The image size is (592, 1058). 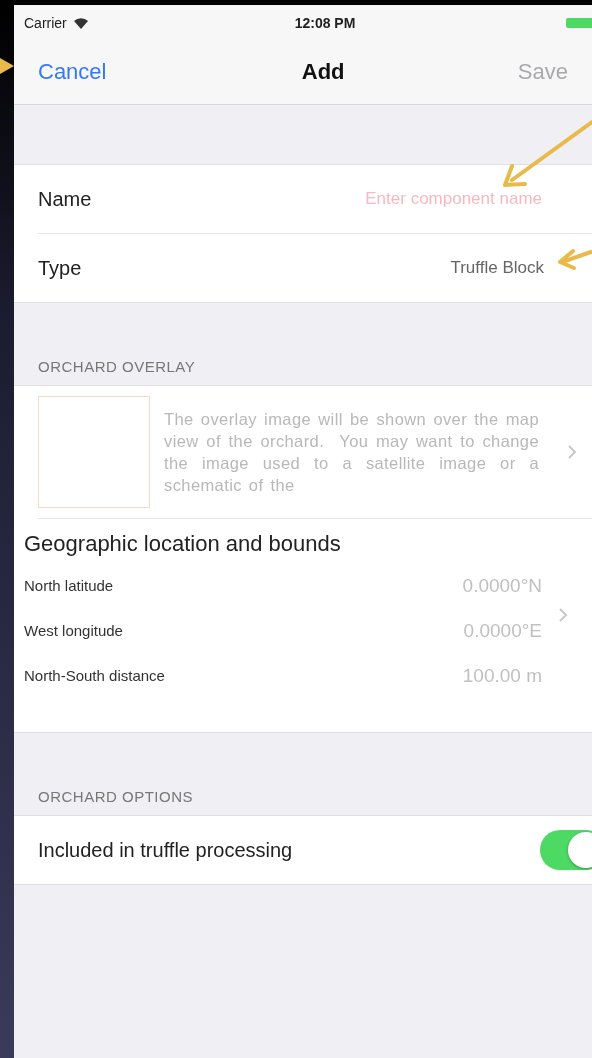 I want to click on status-time: 12:08 PM, so click(x=325, y=22).